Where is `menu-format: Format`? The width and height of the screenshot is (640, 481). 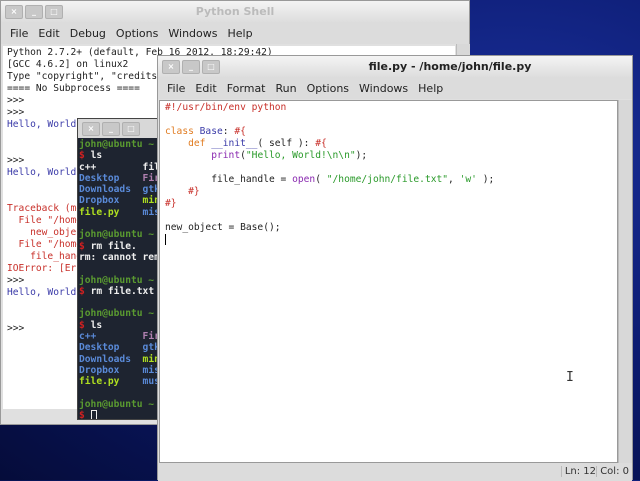 menu-format: Format is located at coordinates (246, 88).